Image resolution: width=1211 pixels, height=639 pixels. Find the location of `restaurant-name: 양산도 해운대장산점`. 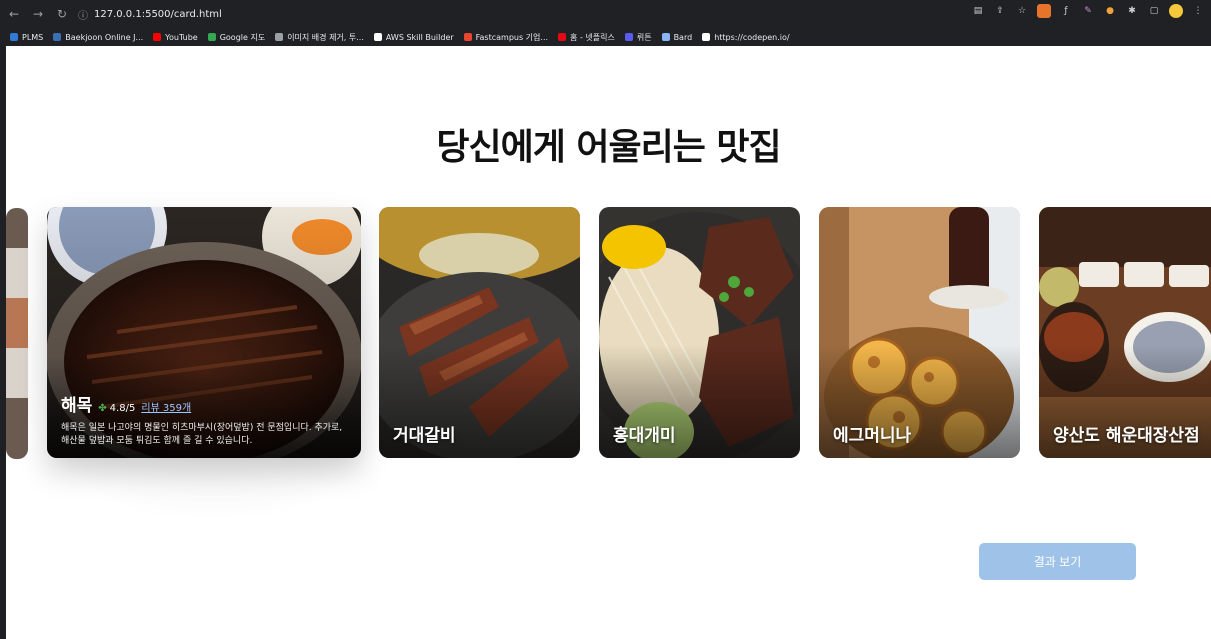

restaurant-name: 양산도 해운대장산점 is located at coordinates (1126, 436).